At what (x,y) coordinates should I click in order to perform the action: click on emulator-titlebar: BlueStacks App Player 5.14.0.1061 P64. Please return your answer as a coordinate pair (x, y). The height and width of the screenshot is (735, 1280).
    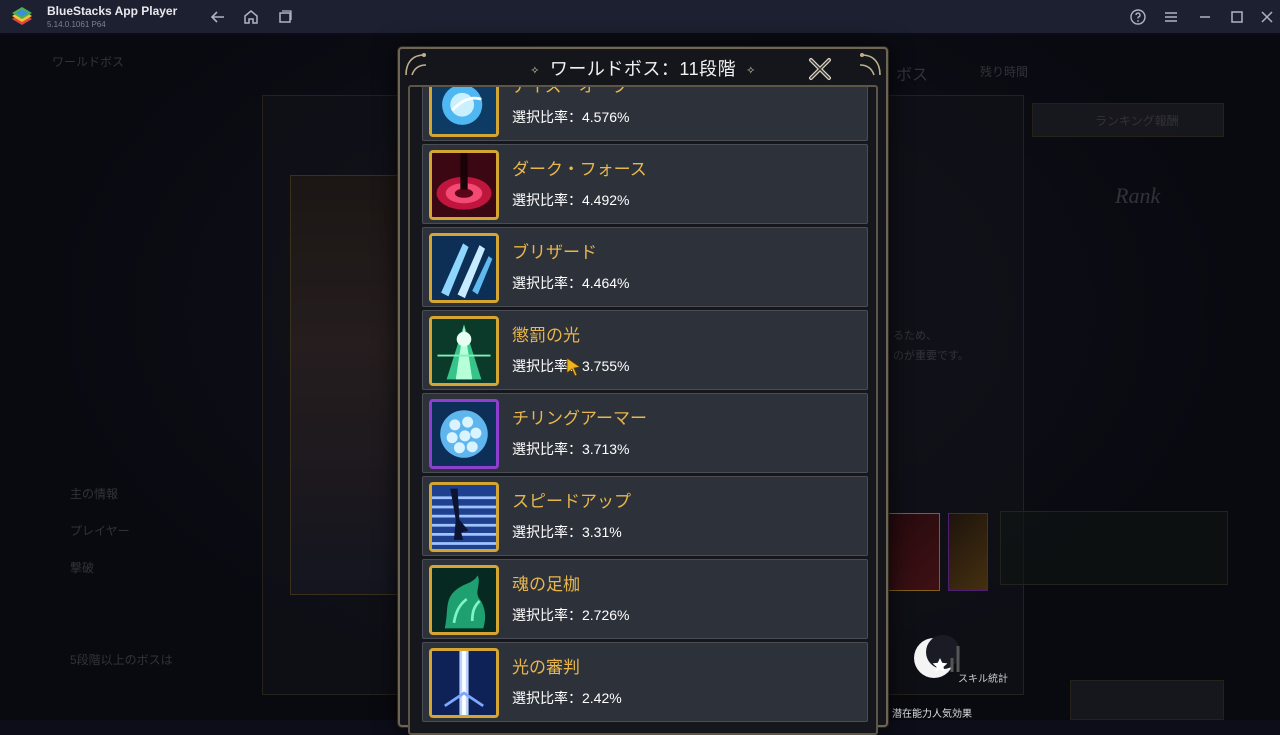
    Looking at the image, I should click on (640, 17).